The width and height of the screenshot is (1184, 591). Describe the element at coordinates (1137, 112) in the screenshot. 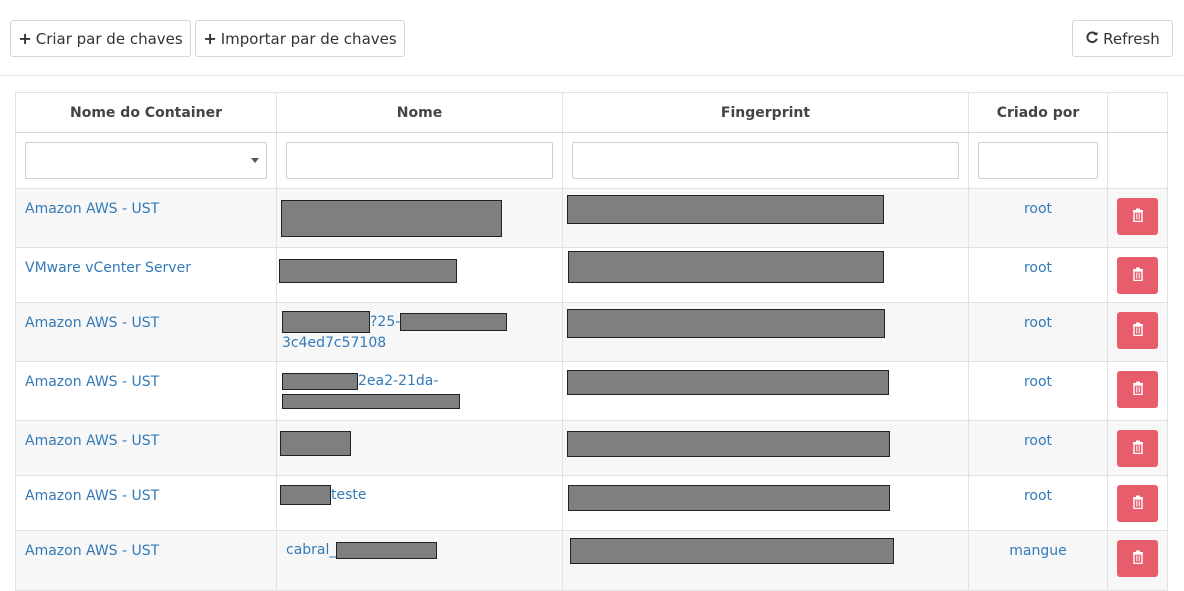

I see `col-header-actions` at that location.